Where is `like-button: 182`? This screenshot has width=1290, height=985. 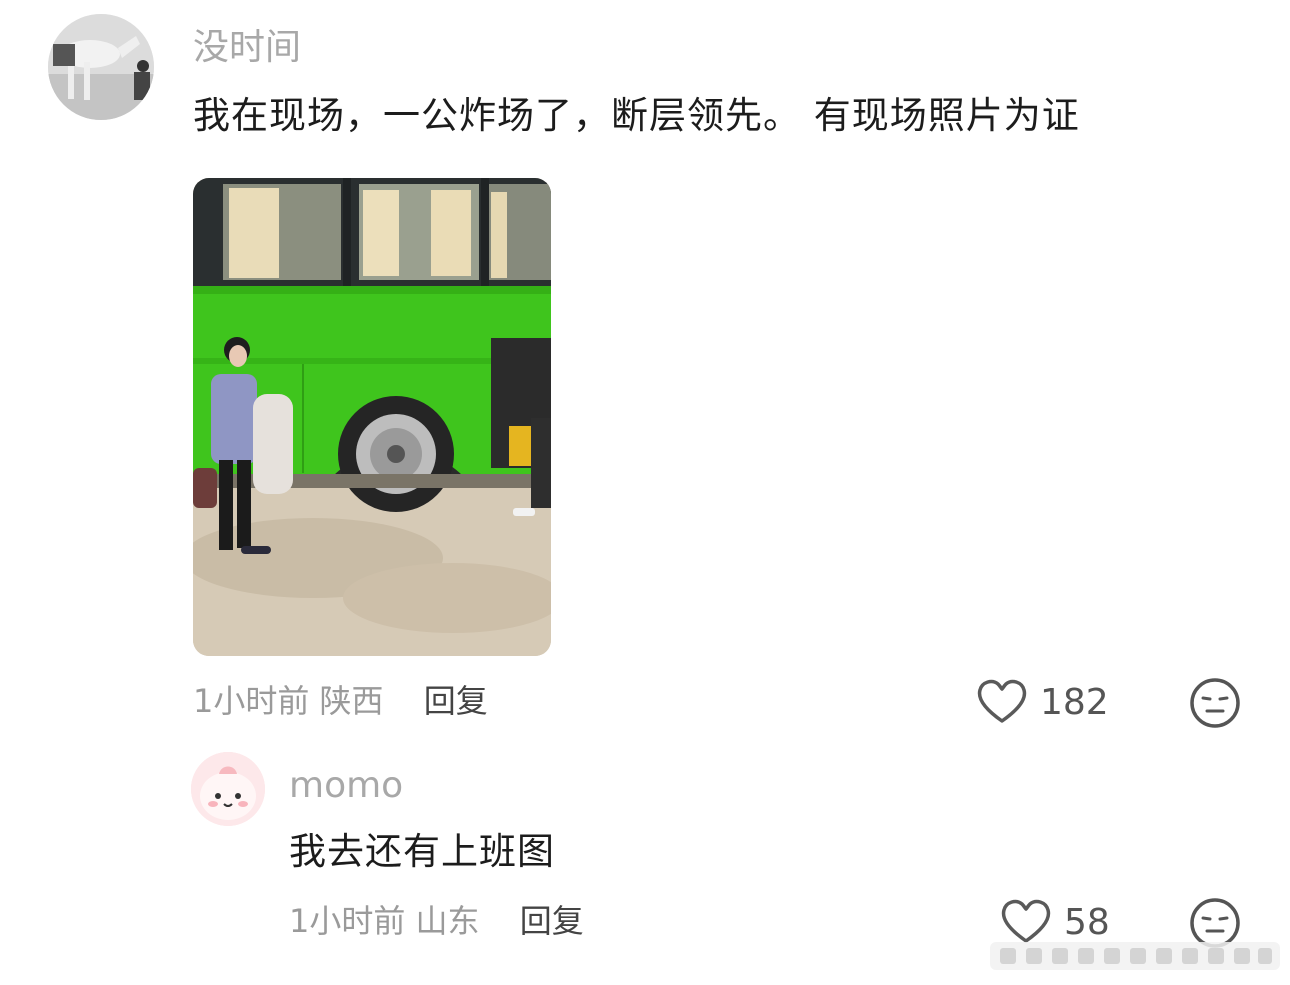
like-button: 182 is located at coordinates (1042, 703).